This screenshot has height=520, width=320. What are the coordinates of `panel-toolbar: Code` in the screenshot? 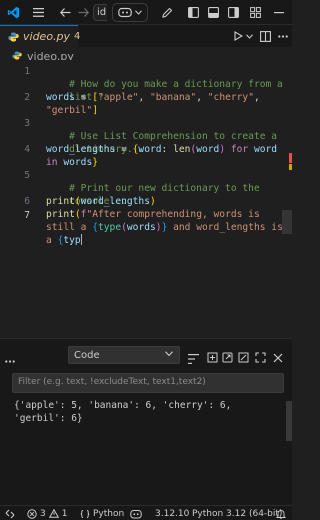 It's located at (146, 355).